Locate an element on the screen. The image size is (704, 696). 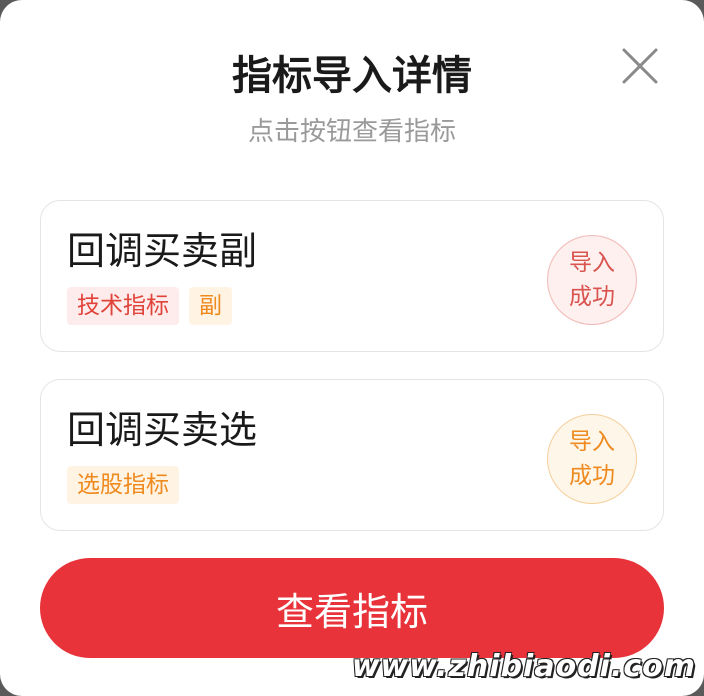
indicator-name: 回调买卖选 is located at coordinates (162, 430).